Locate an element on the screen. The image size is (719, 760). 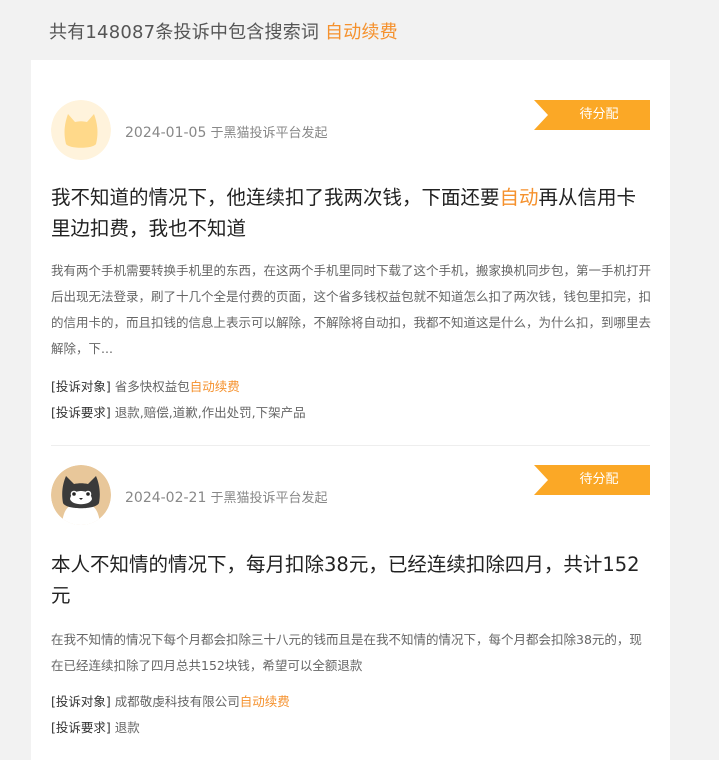
complaint-title: 我不知道的情况下，他连续扣了我两次钱，下面还要自动再从信用卡里边扣费，我也不知道 is located at coordinates (351, 213).